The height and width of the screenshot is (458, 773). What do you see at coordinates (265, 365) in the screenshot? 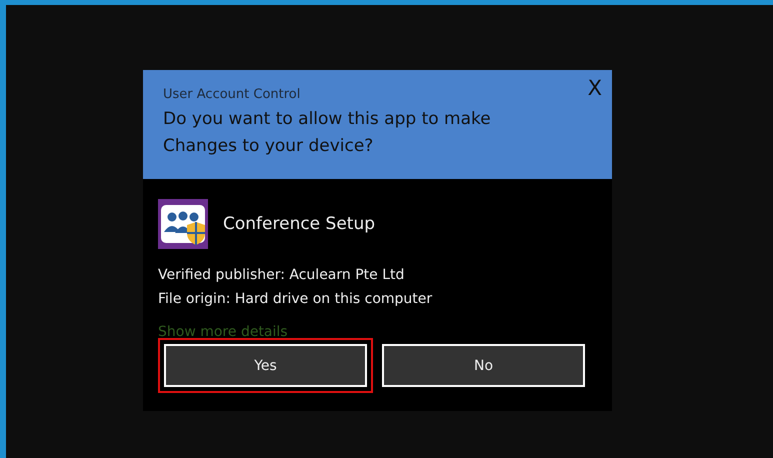
I see `dialog-button: Yes` at bounding box center [265, 365].